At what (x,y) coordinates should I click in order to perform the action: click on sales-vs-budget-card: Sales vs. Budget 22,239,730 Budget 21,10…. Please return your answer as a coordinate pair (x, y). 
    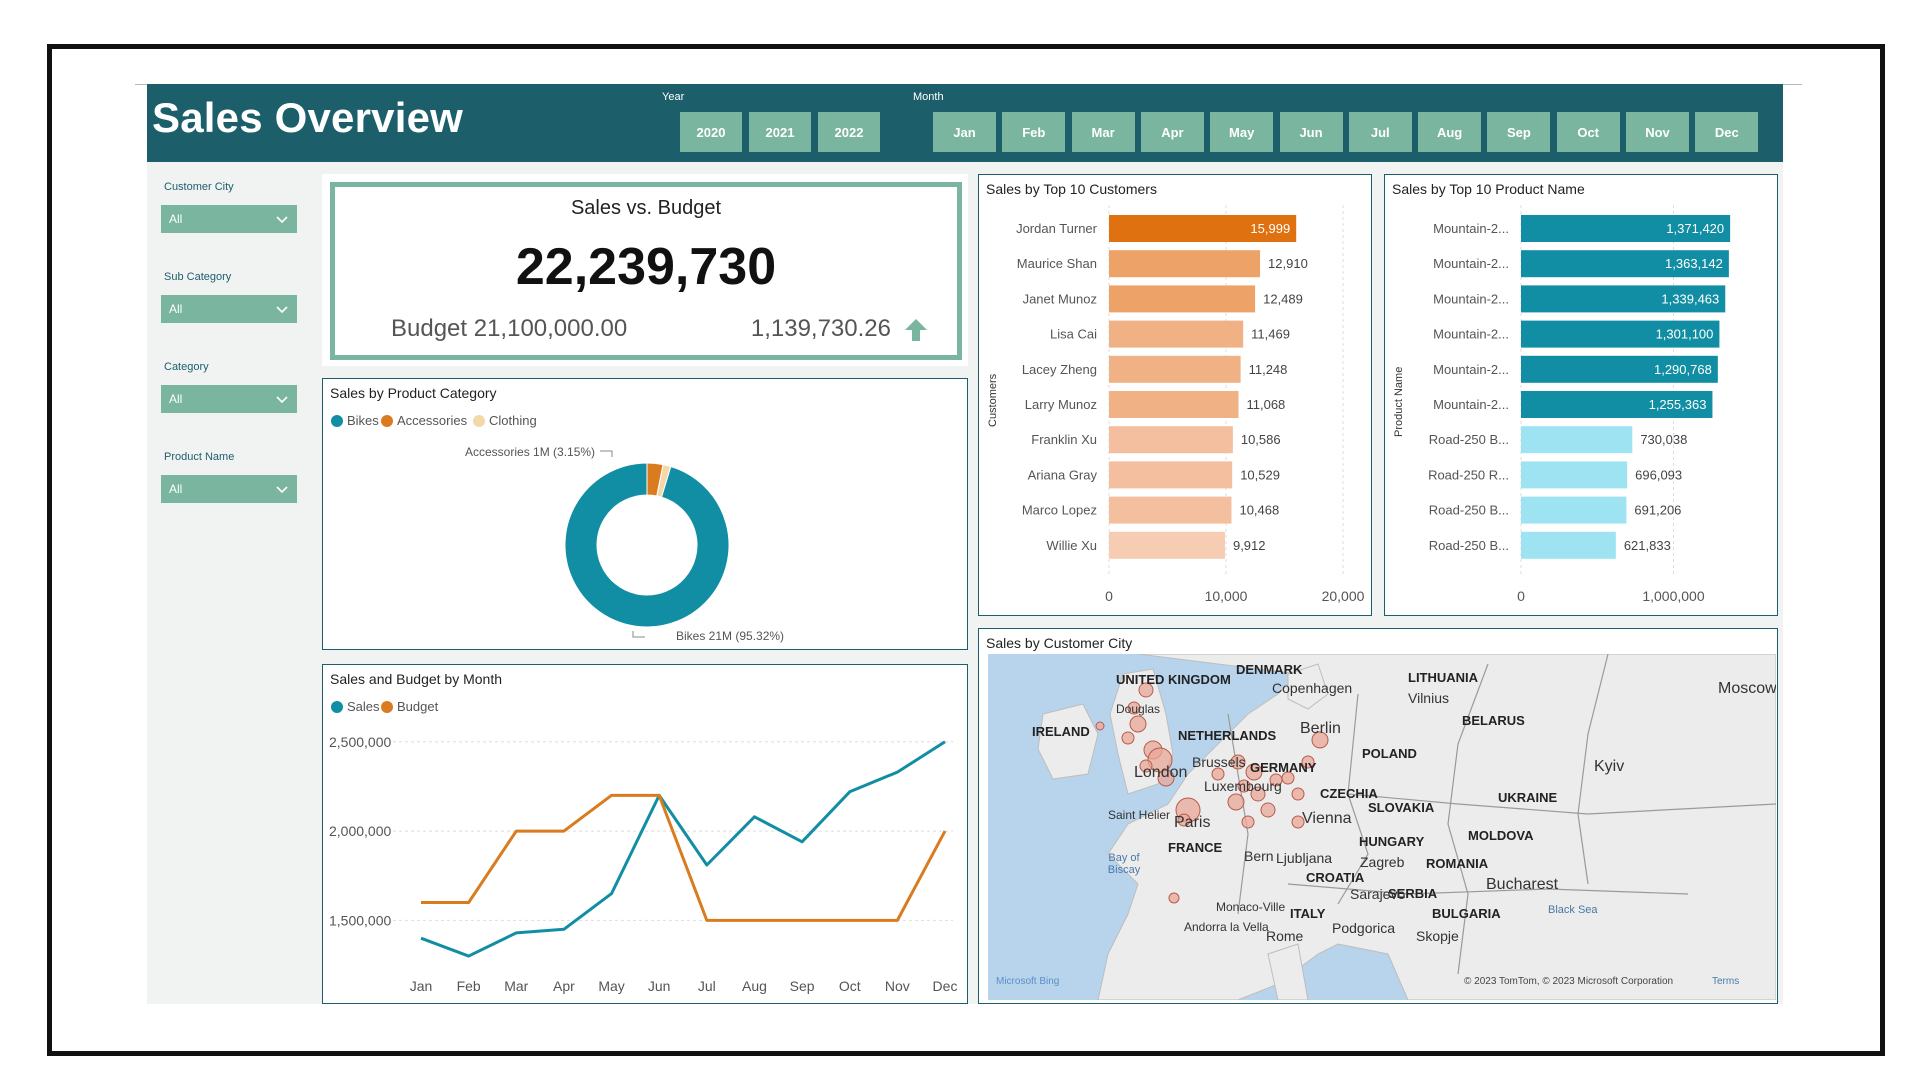
    Looking at the image, I should click on (646, 271).